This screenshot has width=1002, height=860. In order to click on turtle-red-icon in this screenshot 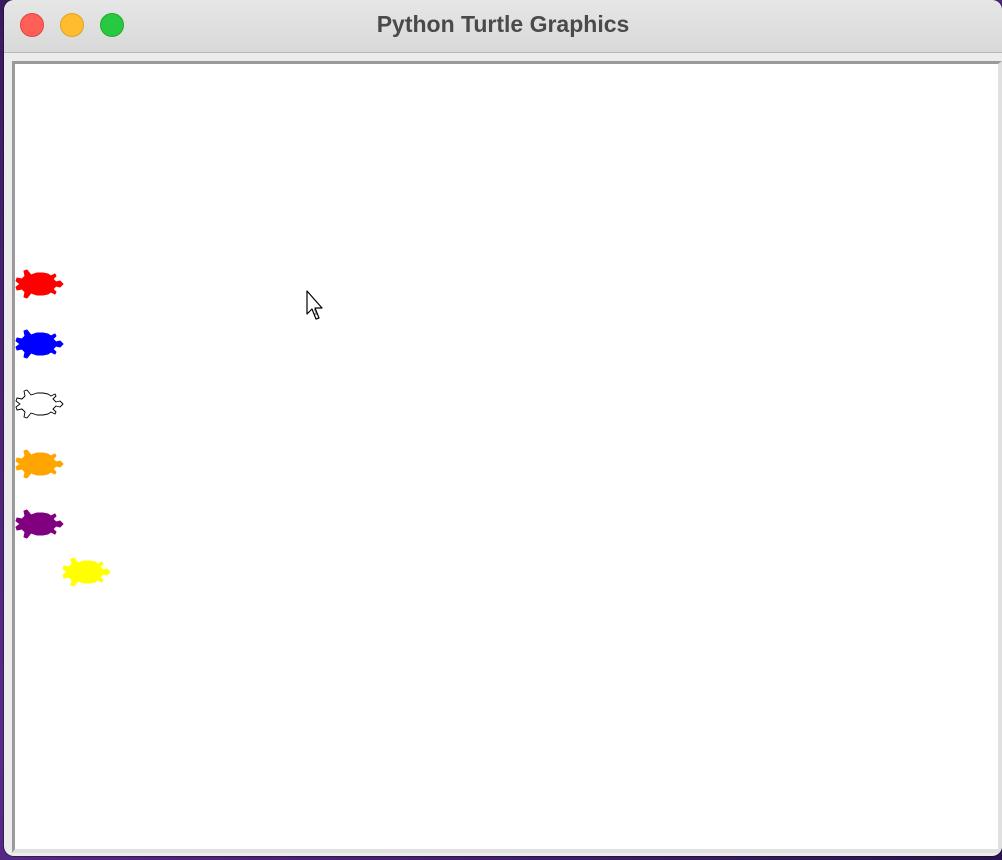, I will do `click(39, 284)`.